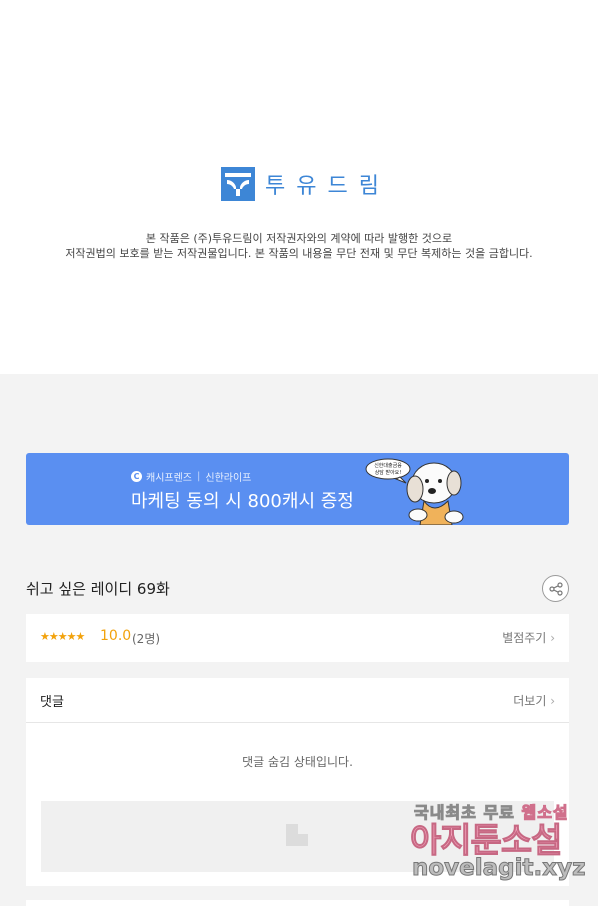  Describe the element at coordinates (116, 636) in the screenshot. I see `rating-score: 10.0` at that location.